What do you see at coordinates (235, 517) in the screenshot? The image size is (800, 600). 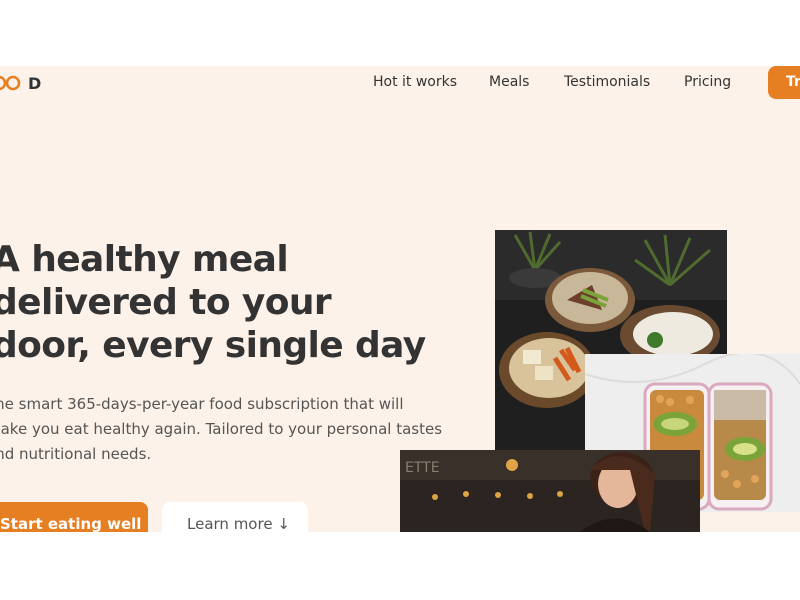 I see `learn-more-button: Learn more ↓` at bounding box center [235, 517].